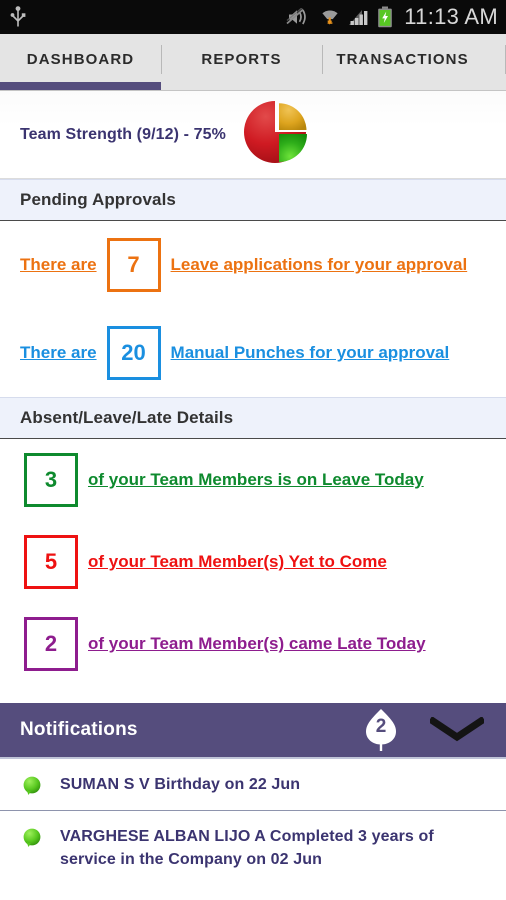 This screenshot has width=506, height=900. What do you see at coordinates (253, 418) in the screenshot?
I see `section-header-absent-leave-late: Absent/Leave/Late Details` at bounding box center [253, 418].